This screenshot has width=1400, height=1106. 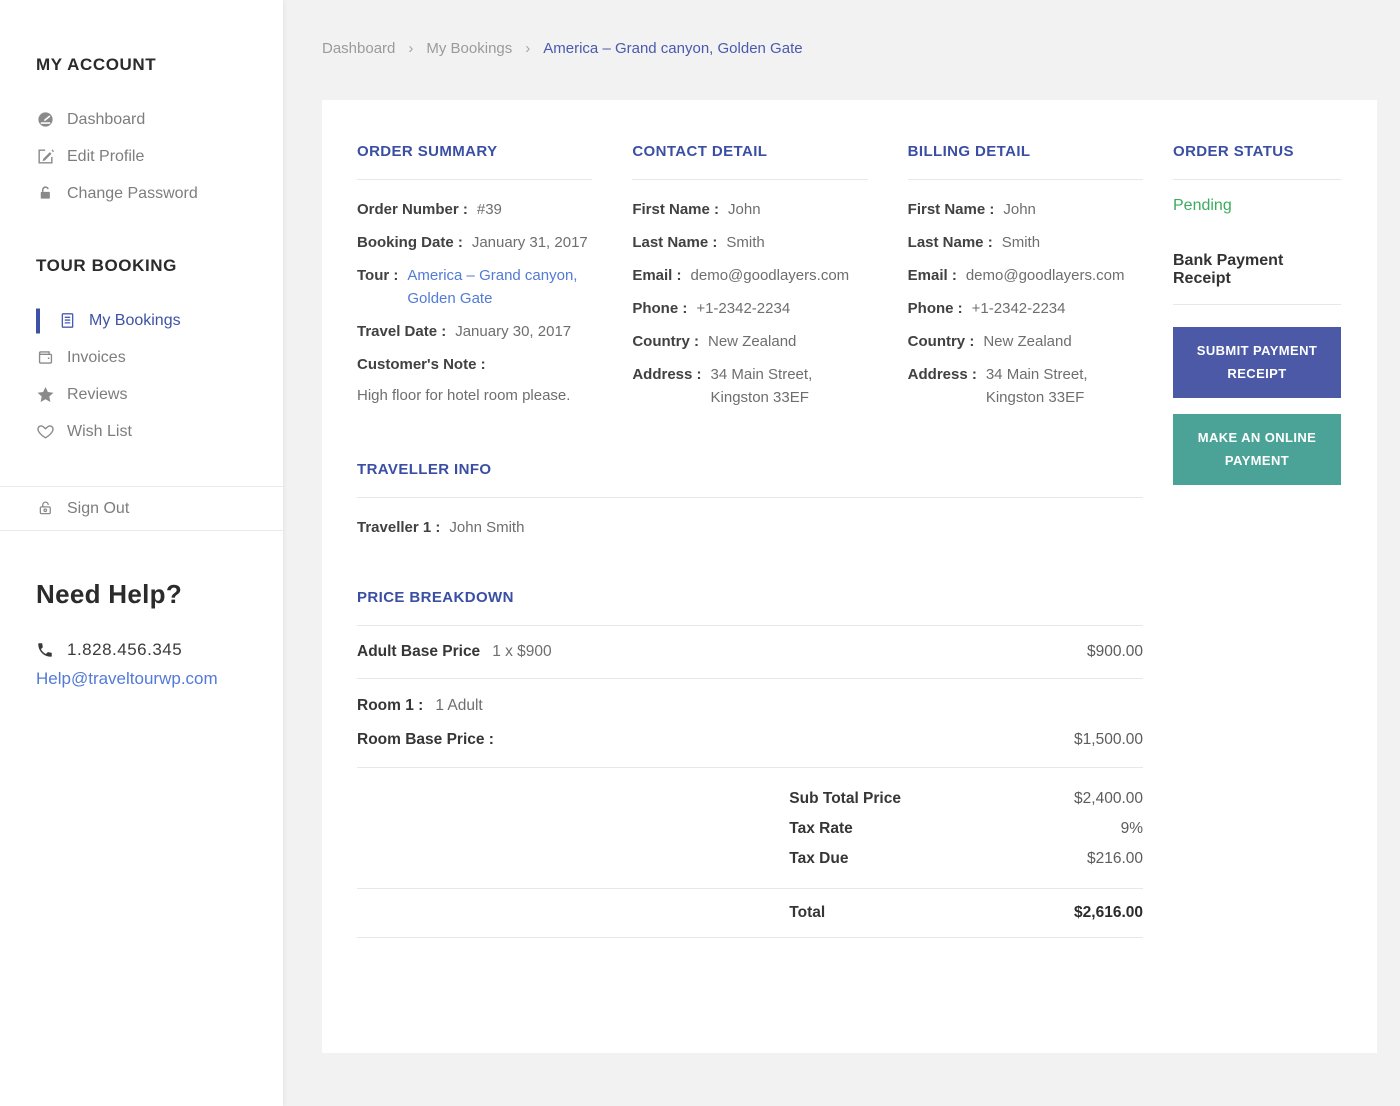 What do you see at coordinates (750, 767) in the screenshot?
I see `row-divider` at bounding box center [750, 767].